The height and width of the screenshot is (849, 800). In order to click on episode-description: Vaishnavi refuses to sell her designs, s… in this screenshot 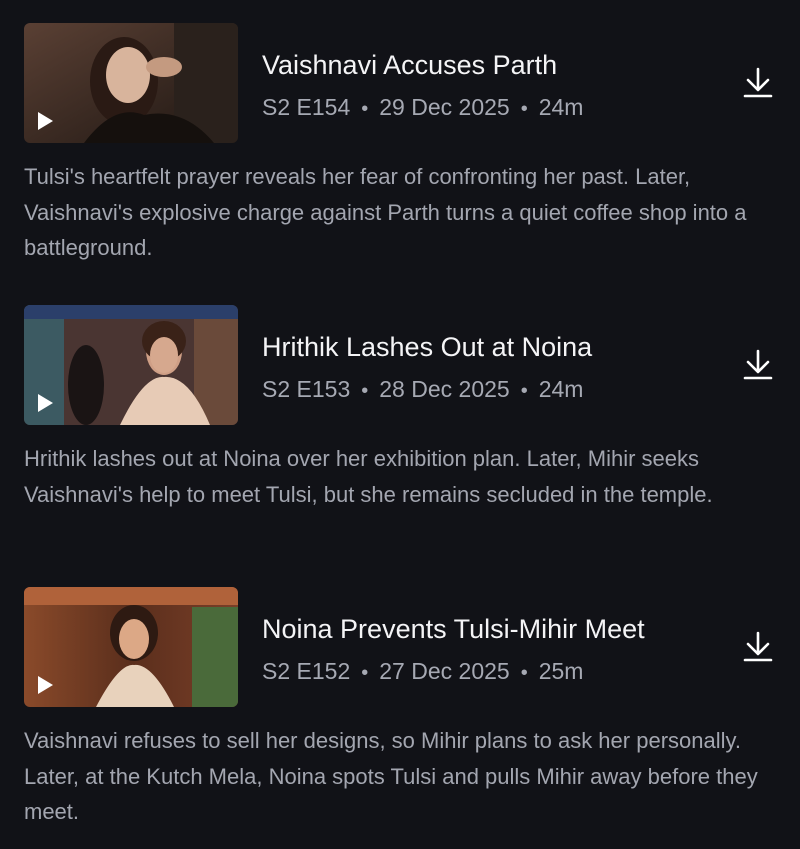, I will do `click(391, 776)`.